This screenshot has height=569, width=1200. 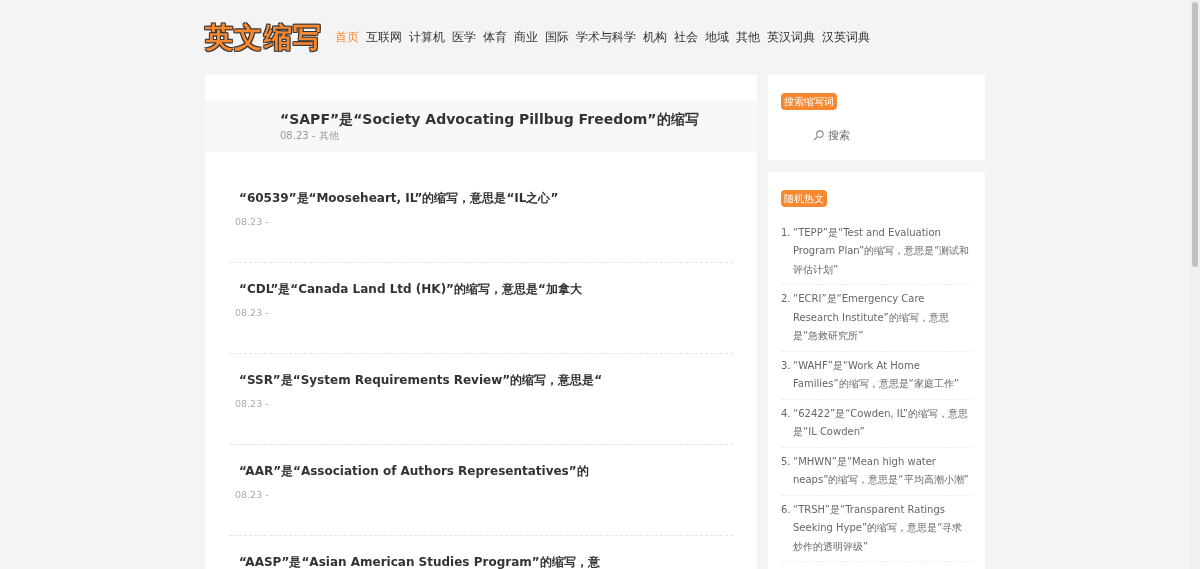 What do you see at coordinates (845, 37) in the screenshot?
I see `nav-link: 汉英词典` at bounding box center [845, 37].